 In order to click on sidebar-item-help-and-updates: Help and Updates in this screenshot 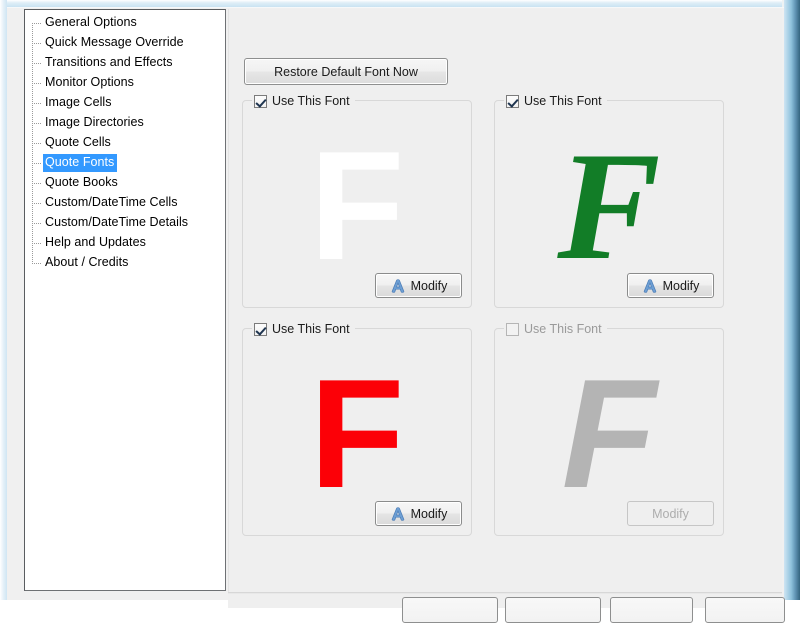, I will do `click(125, 243)`.